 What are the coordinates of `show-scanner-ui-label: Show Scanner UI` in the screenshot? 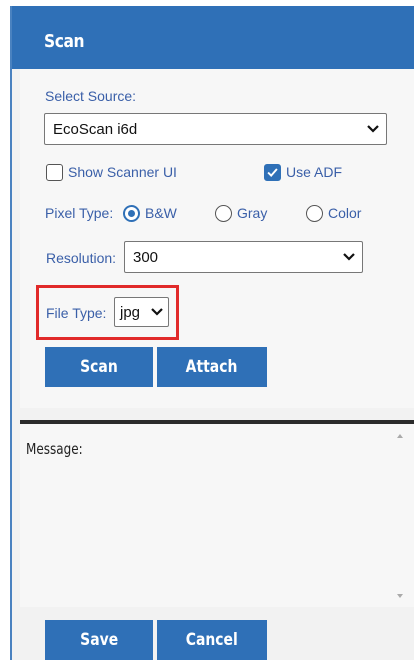 It's located at (122, 172).